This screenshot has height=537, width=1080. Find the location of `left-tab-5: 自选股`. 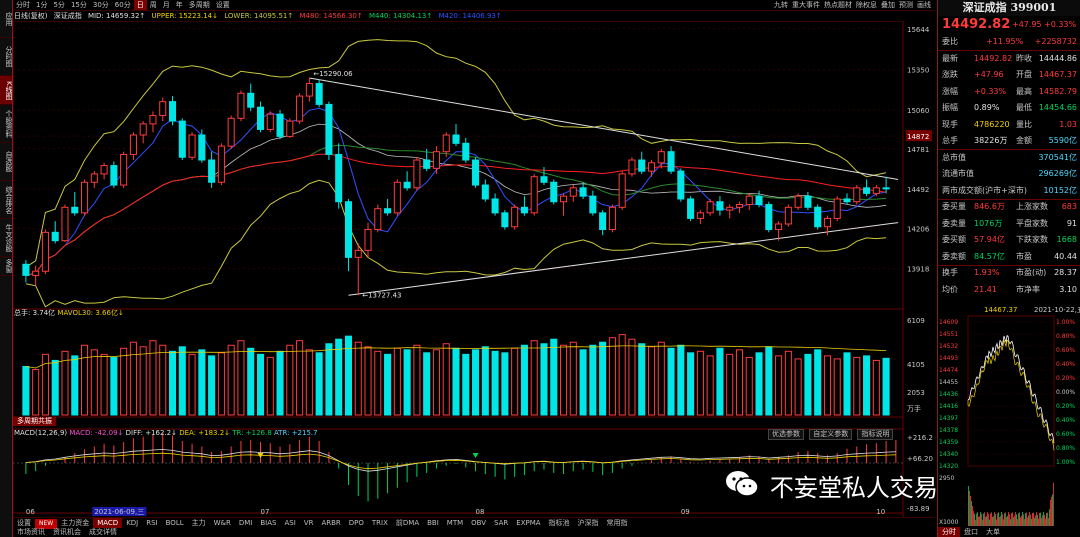

left-tab-5: 自选股 is located at coordinates (6, 162).